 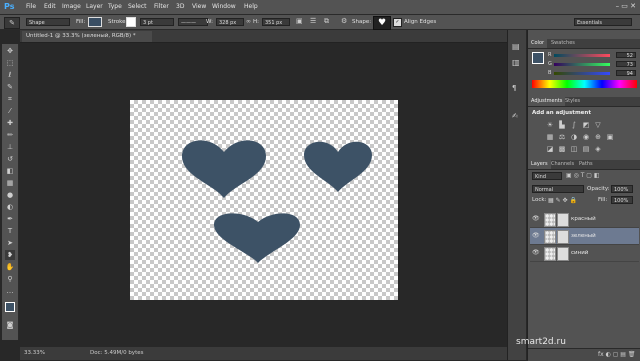 I want to click on paragraph-panel-icon: ¶, so click(x=514, y=88).